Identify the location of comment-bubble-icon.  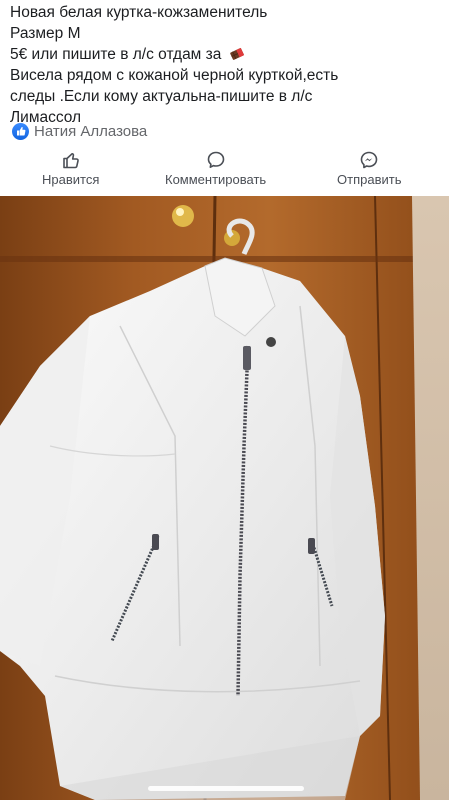
(215, 159).